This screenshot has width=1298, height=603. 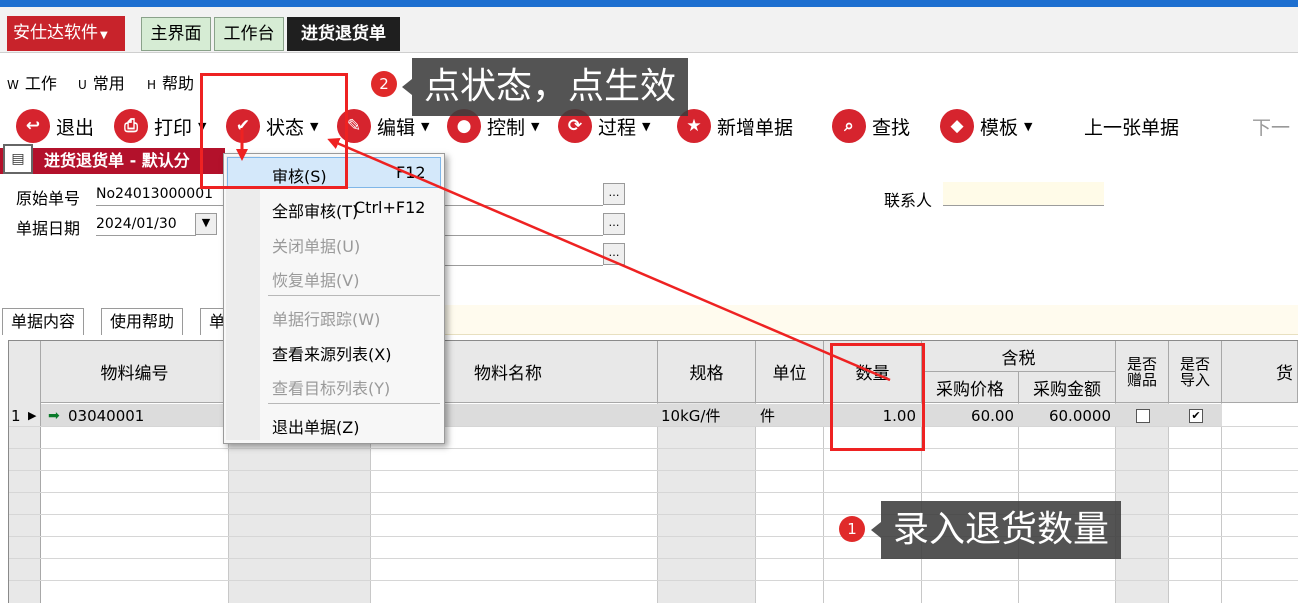 What do you see at coordinates (384, 84) in the screenshot?
I see `step-2-badge: 2` at bounding box center [384, 84].